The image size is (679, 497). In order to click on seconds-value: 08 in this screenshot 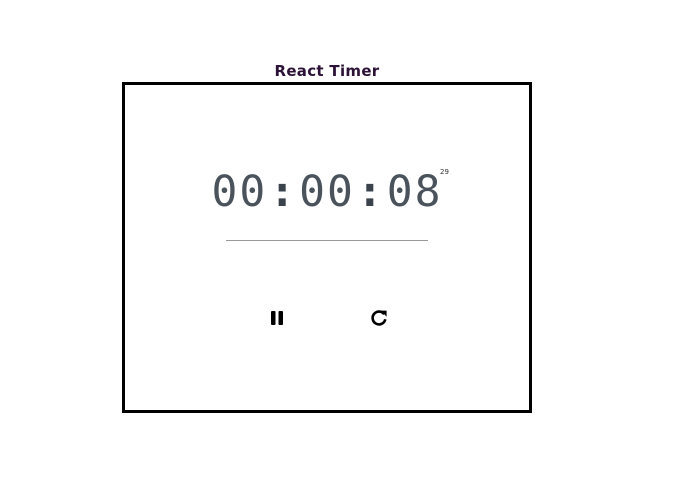, I will do `click(414, 192)`.